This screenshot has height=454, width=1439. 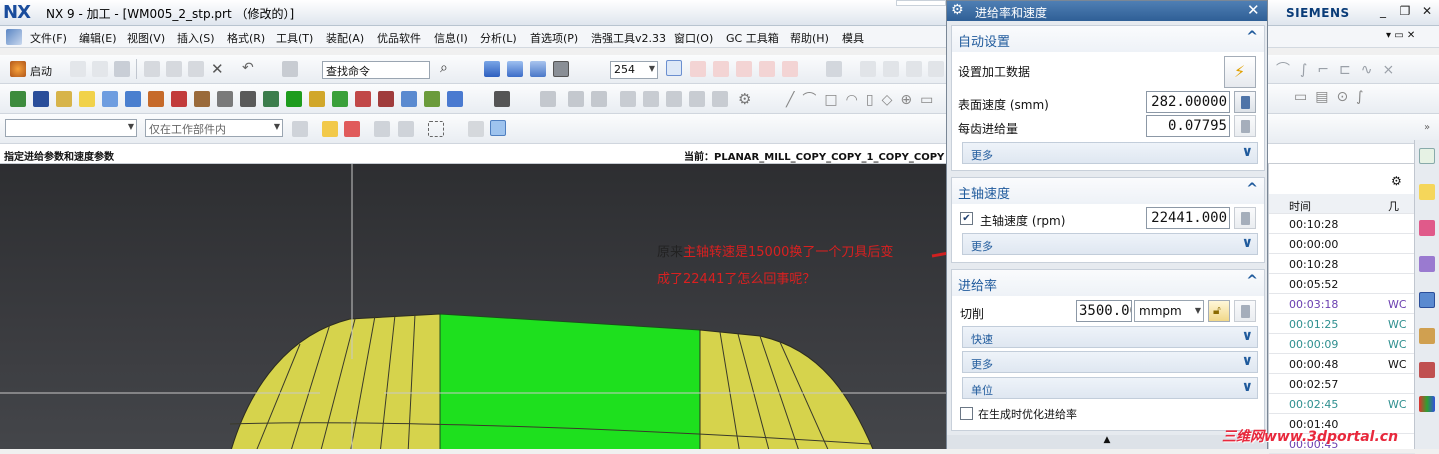 What do you see at coordinates (376, 70) in the screenshot?
I see `find-command-input: 查找命令` at bounding box center [376, 70].